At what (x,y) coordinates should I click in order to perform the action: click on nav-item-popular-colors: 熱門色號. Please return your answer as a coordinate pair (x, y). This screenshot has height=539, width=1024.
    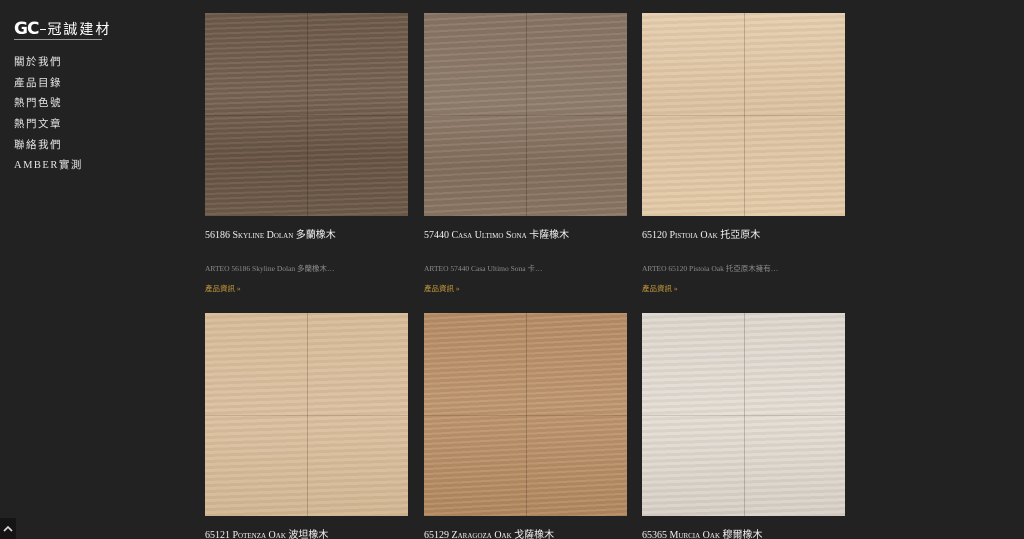
    Looking at the image, I should click on (48, 107).